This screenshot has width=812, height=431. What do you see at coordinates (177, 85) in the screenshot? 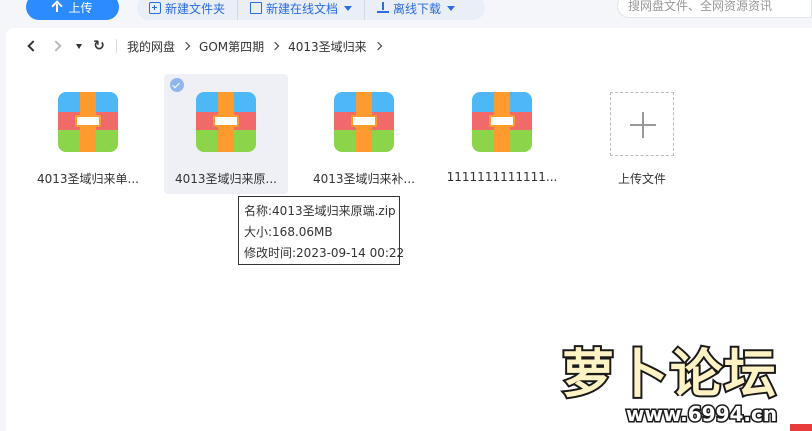
I see `check-circle-icon` at bounding box center [177, 85].